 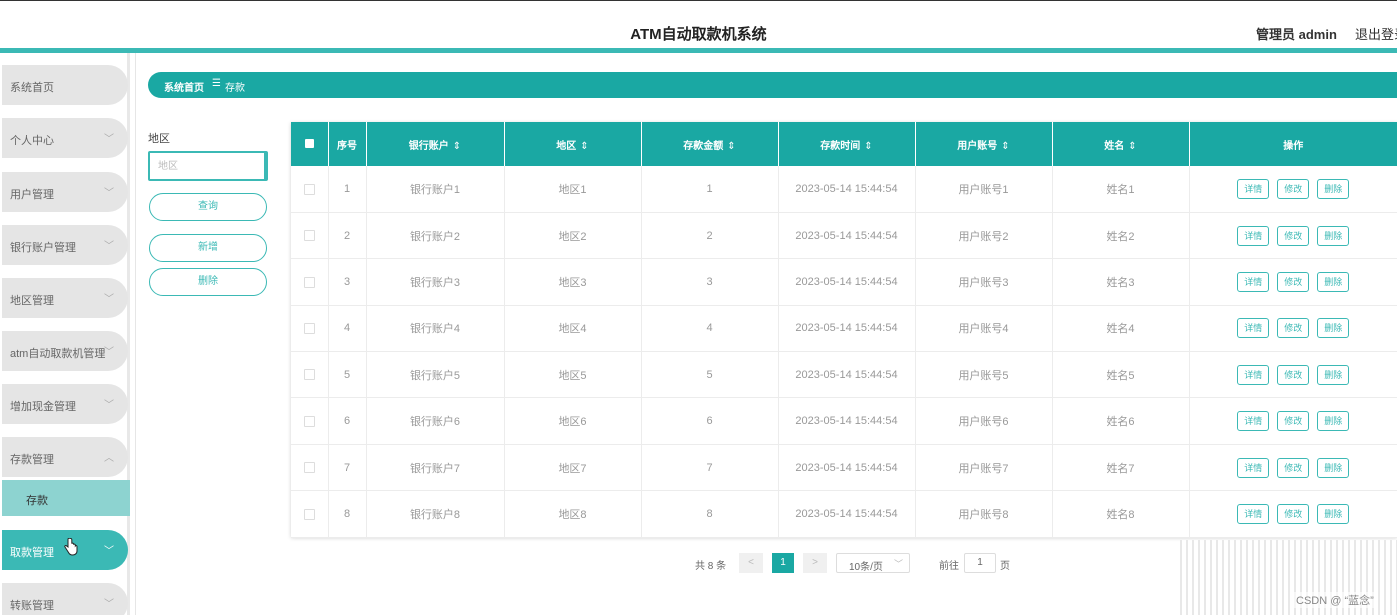 I want to click on sidebar-item-deposit: 存款管理 ︿, so click(x=65, y=457).